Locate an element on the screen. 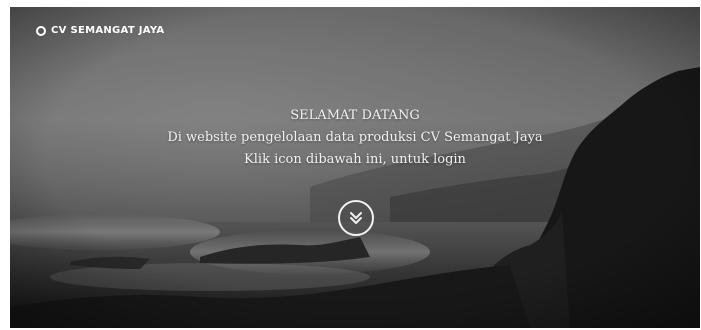 Image resolution: width=701 pixels, height=330 pixels. brand-label: CV SEMANGAT JAYA is located at coordinates (108, 30).